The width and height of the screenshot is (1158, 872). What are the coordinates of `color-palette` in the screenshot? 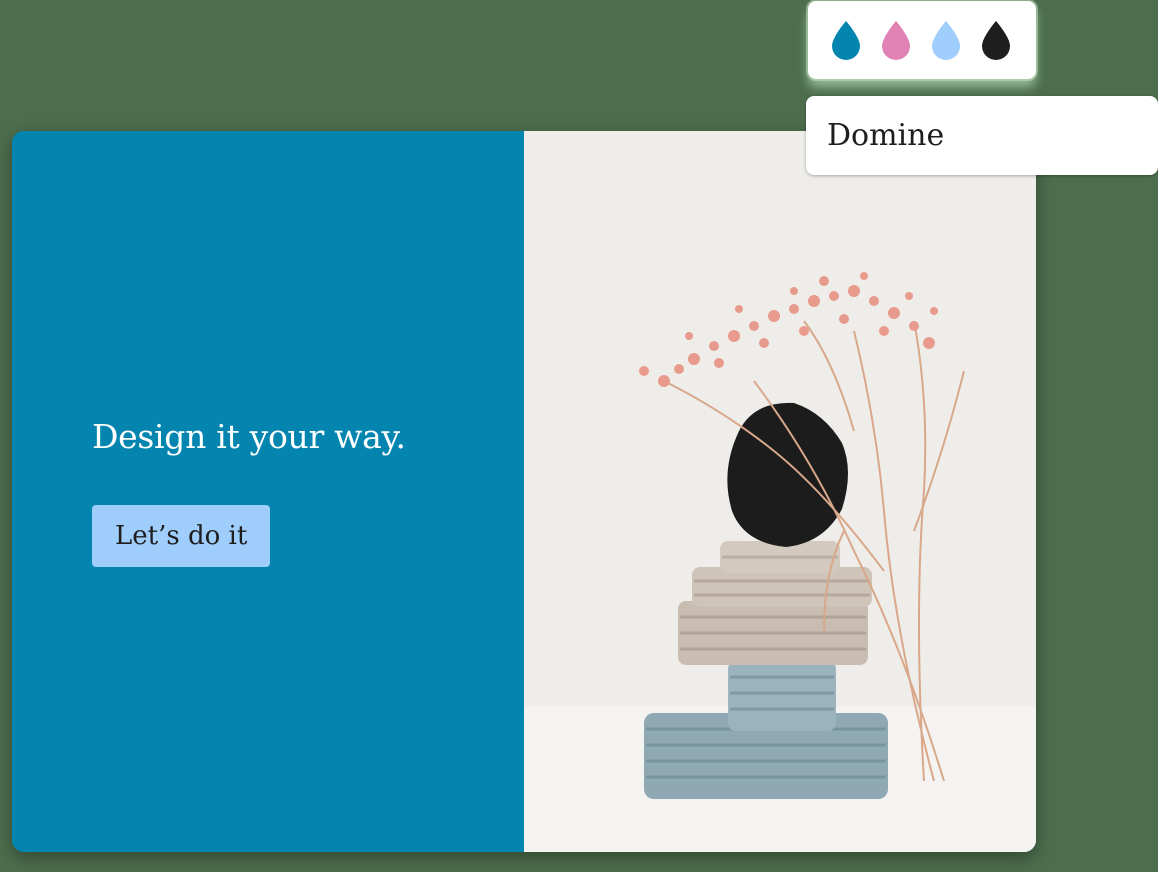 It's located at (922, 40).